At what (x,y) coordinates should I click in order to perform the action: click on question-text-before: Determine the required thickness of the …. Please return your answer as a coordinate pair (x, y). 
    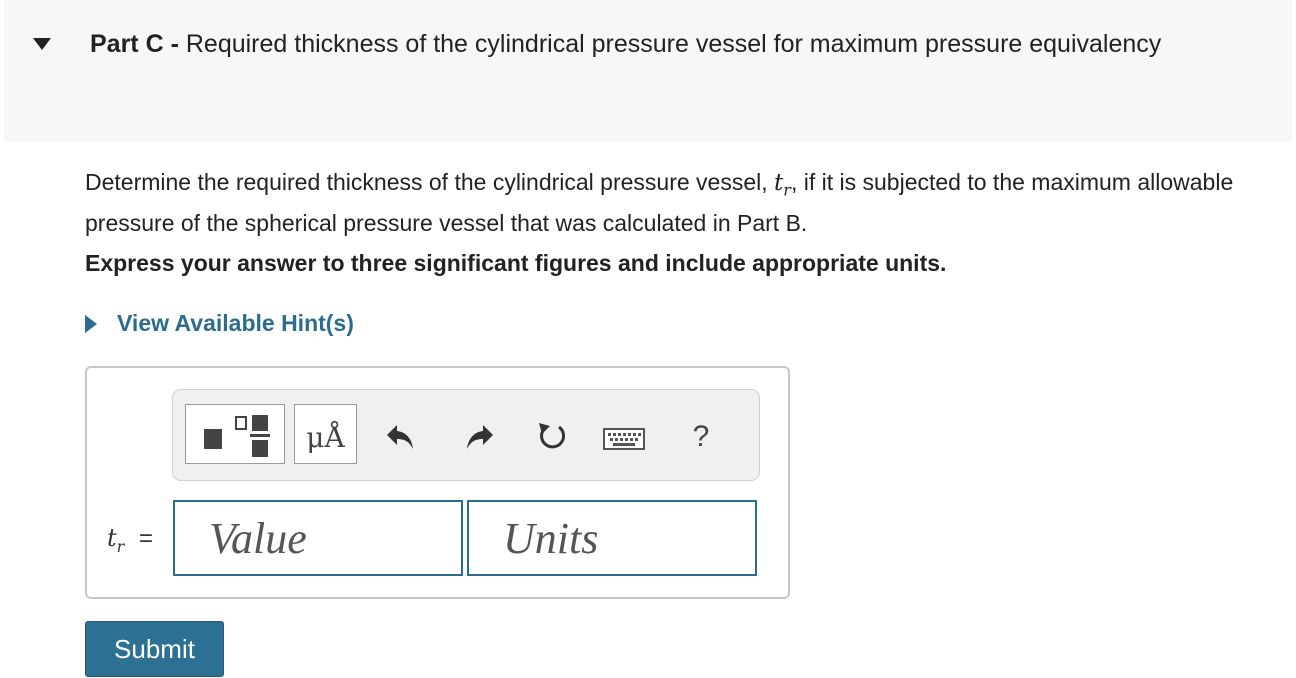
    Looking at the image, I should click on (430, 182).